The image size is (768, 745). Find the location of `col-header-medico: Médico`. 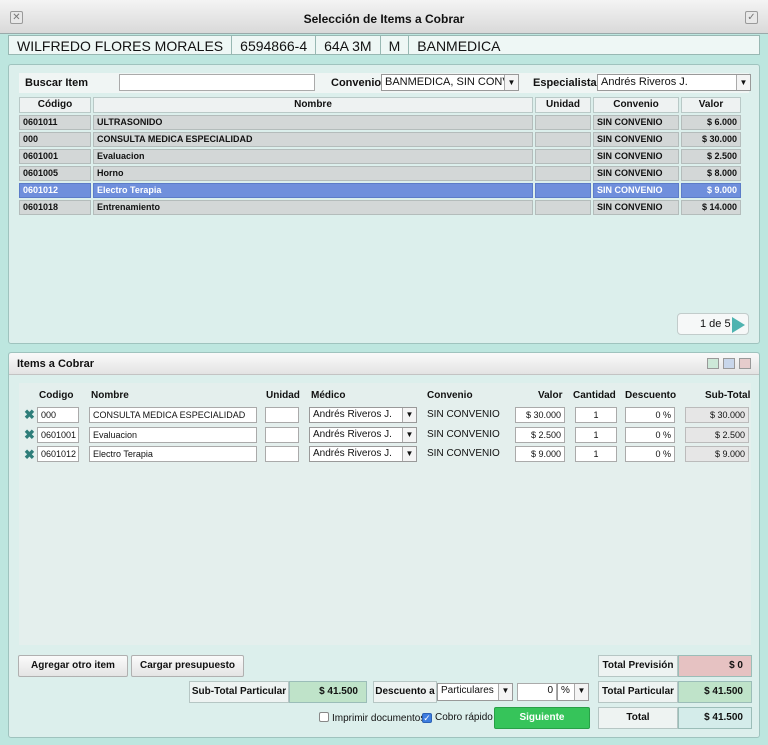

col-header-medico: Médico is located at coordinates (328, 395).